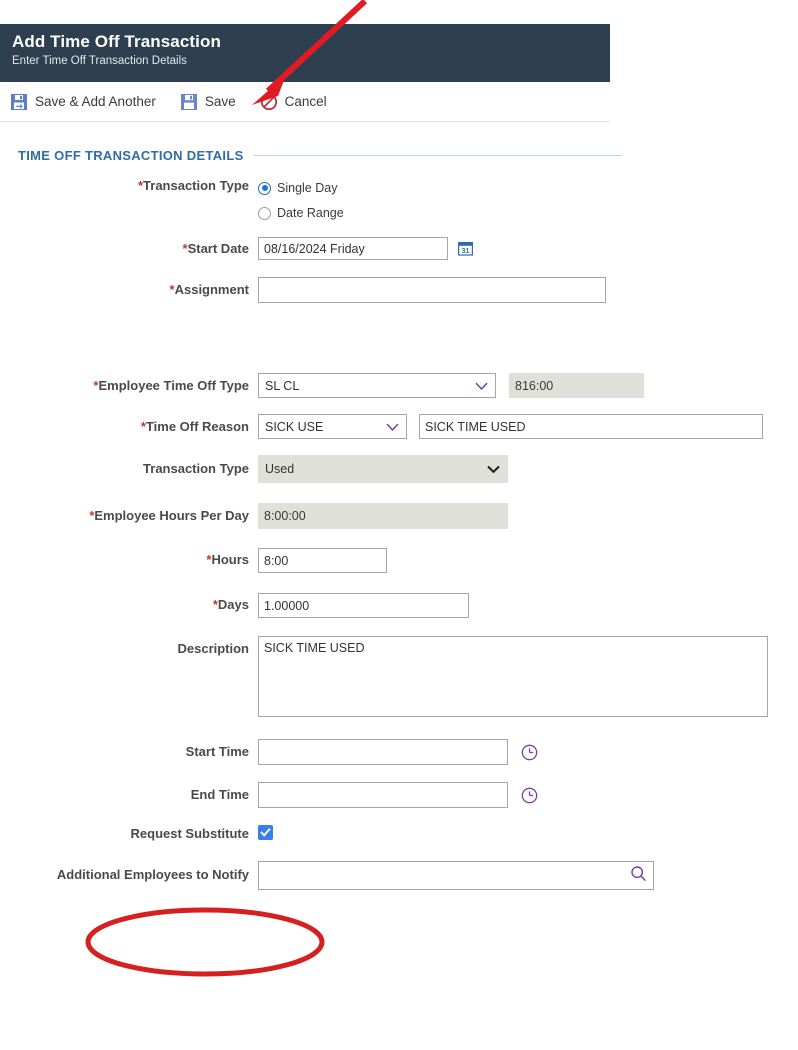 The image size is (798, 1050). I want to click on field-row-time-off-reason: *Time Off Reason SICK USE, so click(399, 426).